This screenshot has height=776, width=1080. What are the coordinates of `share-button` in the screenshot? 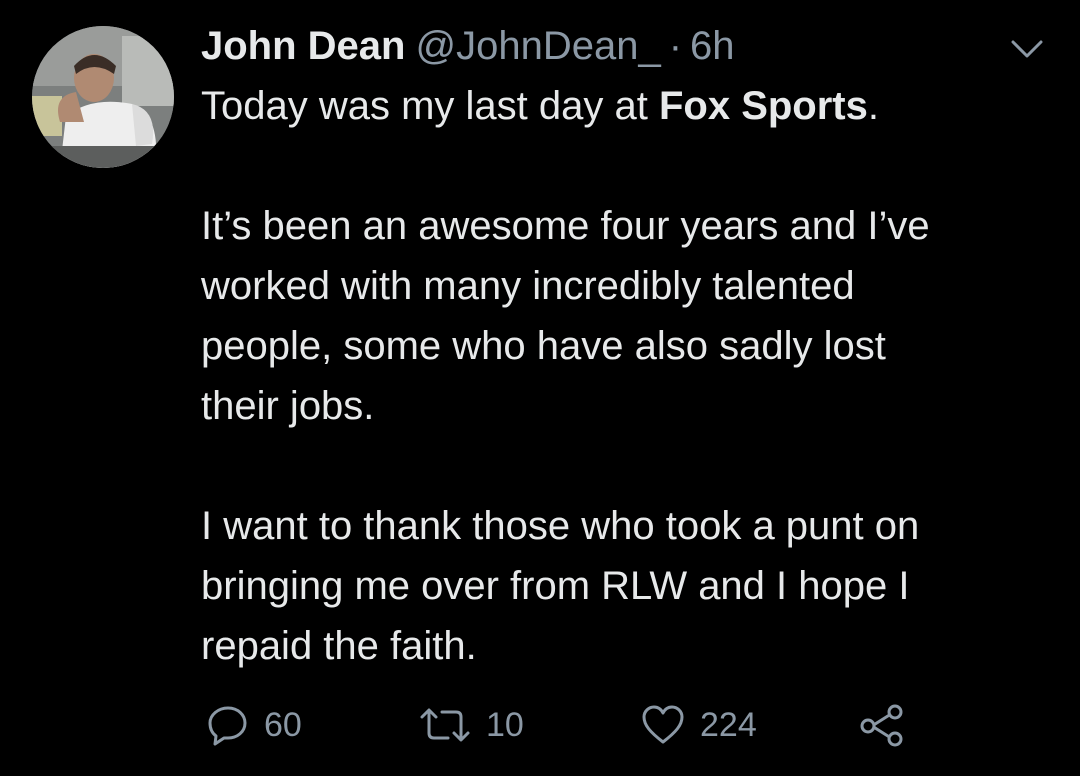 It's located at (882, 725).